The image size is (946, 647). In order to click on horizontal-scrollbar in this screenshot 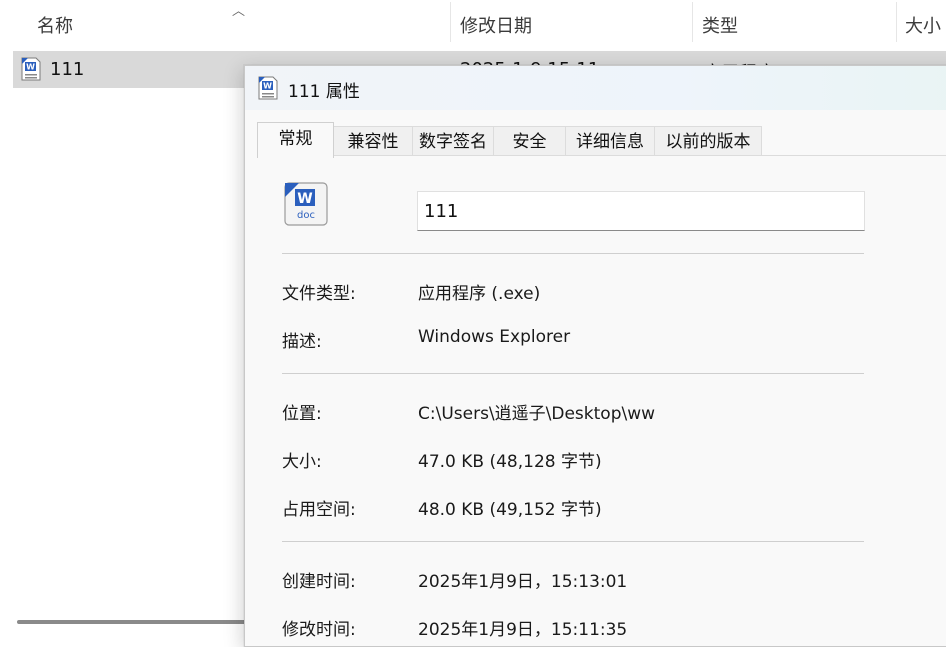, I will do `click(137, 622)`.